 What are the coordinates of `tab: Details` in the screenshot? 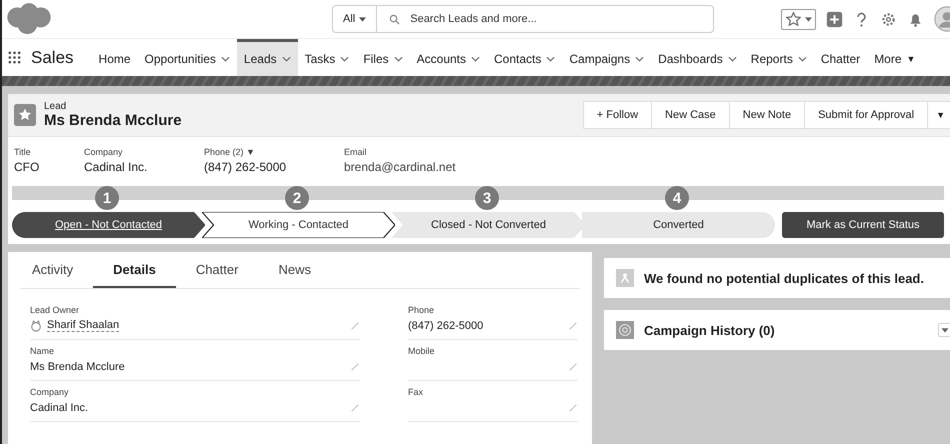 It's located at (134, 270).